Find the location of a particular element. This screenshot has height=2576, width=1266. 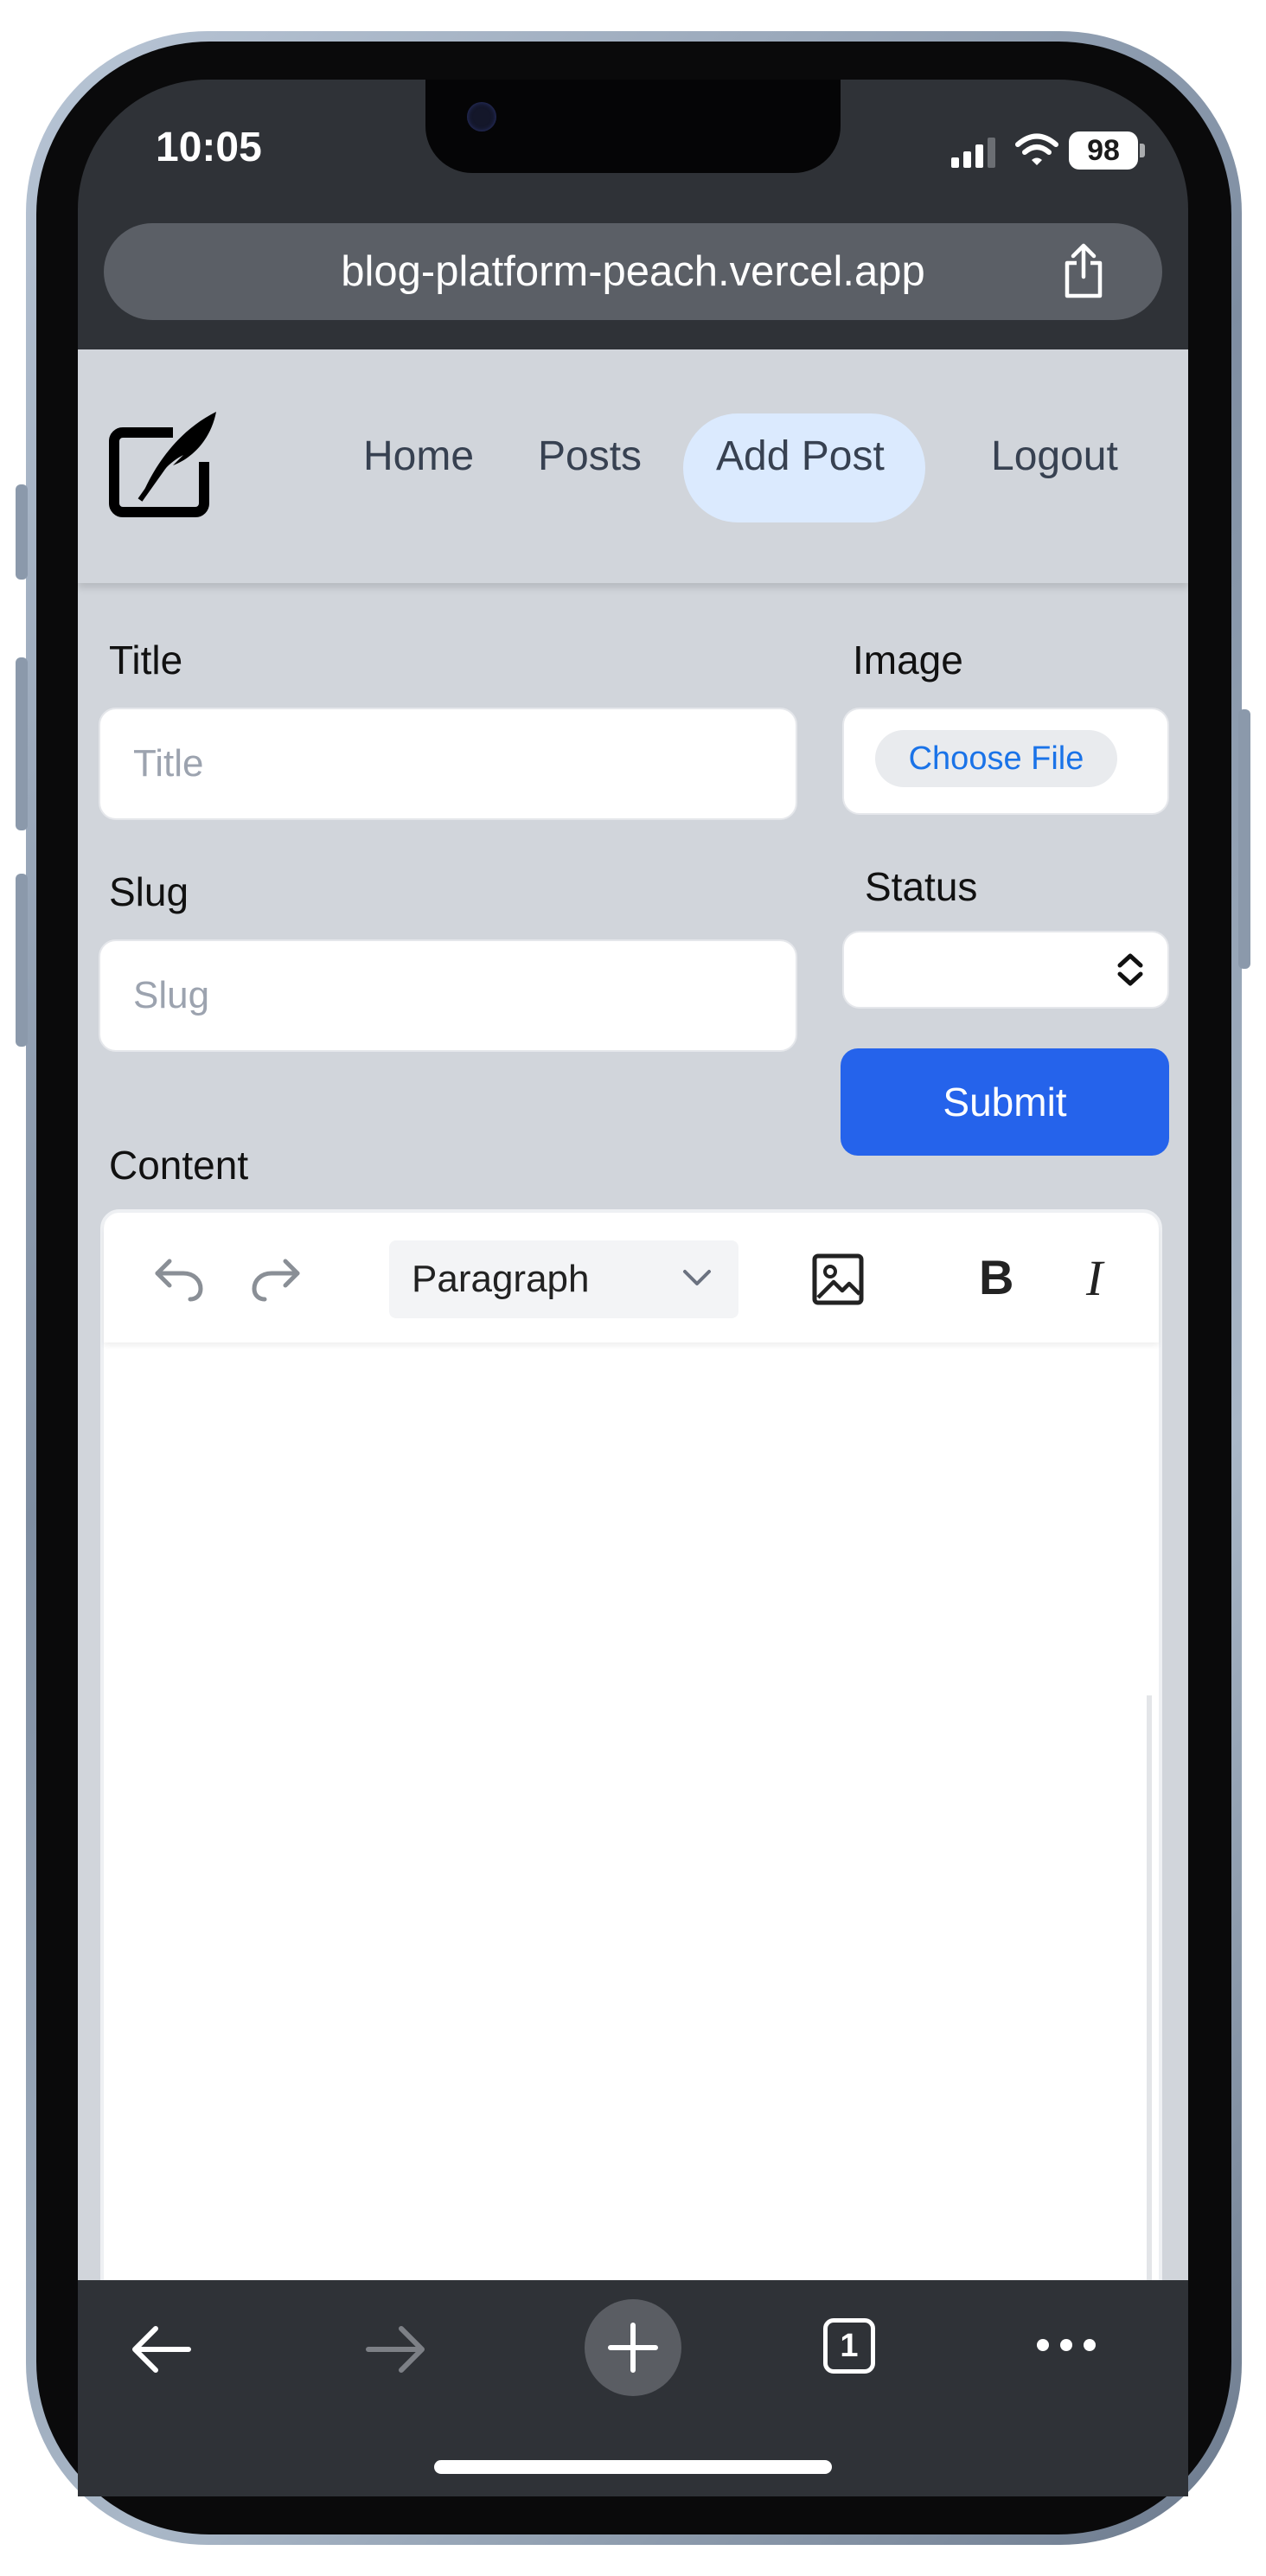

back-icon is located at coordinates (161, 2349).